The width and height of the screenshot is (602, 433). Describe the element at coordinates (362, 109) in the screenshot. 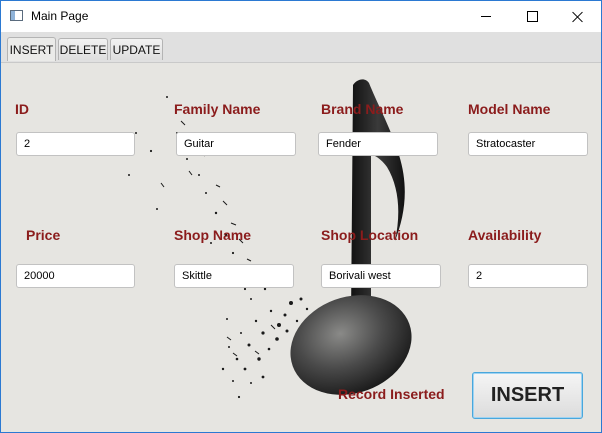

I see `brand-name-label: Brand Name` at that location.